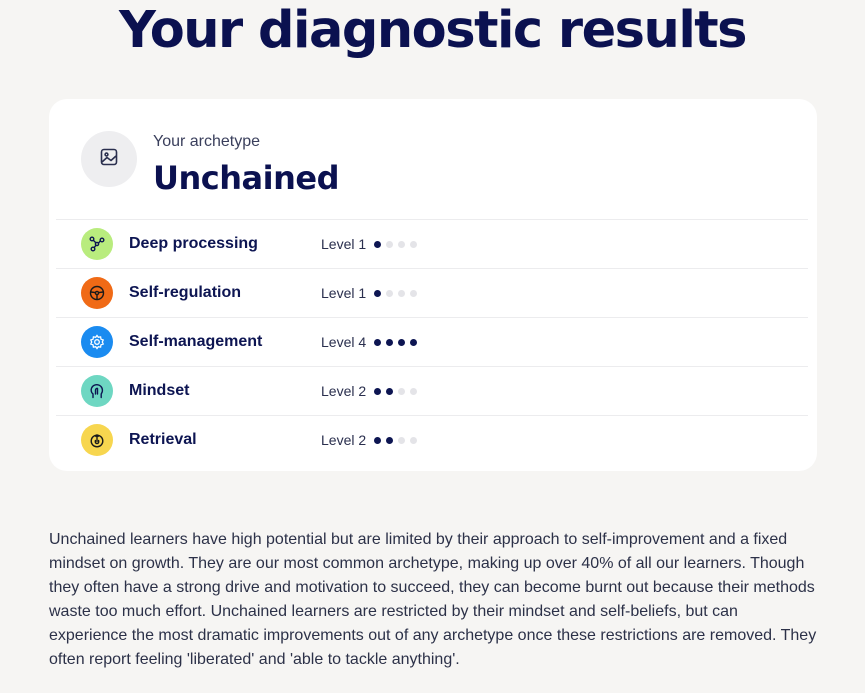 The height and width of the screenshot is (693, 865). What do you see at coordinates (344, 342) in the screenshot?
I see `skill-level-label: Level 4` at bounding box center [344, 342].